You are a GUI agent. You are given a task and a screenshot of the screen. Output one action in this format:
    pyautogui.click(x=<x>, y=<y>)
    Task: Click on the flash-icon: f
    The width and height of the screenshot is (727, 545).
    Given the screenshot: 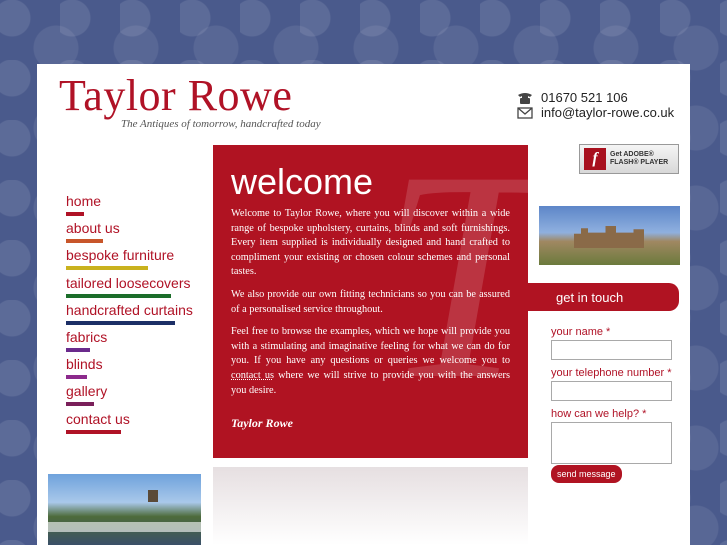 What is the action you would take?
    pyautogui.click(x=595, y=159)
    